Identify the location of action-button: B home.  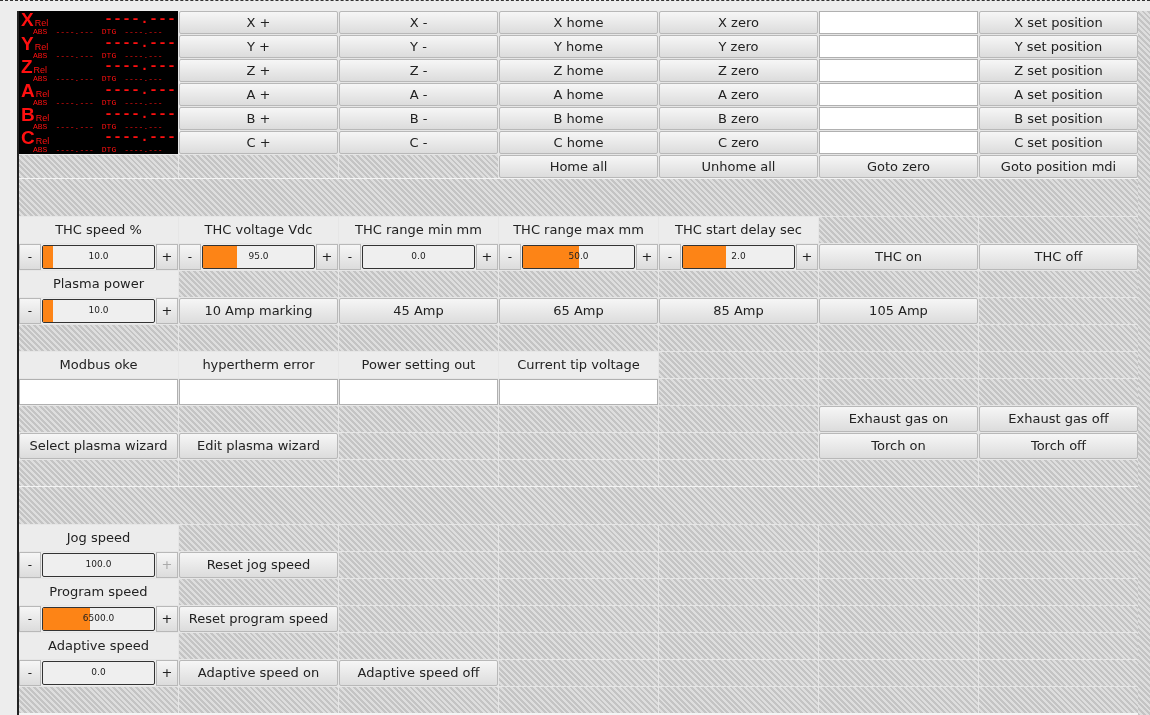
(578, 118).